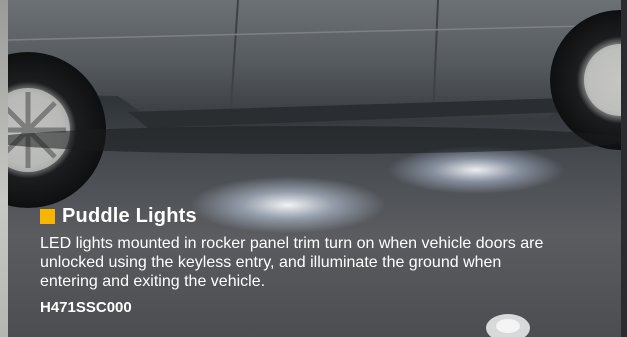  Describe the element at coordinates (4, 168) in the screenshot. I see `left-edge-strip` at that location.